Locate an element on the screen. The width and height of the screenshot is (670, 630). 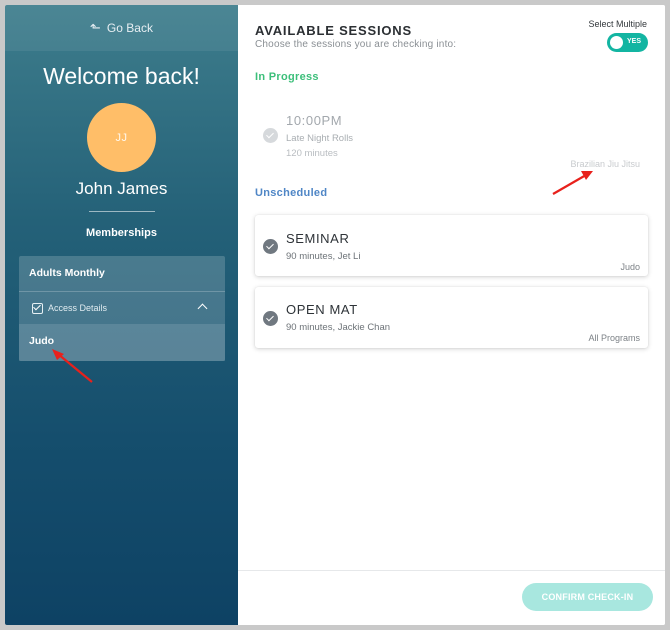
session-subtitle: Late Night Rolls is located at coordinates (320, 138).